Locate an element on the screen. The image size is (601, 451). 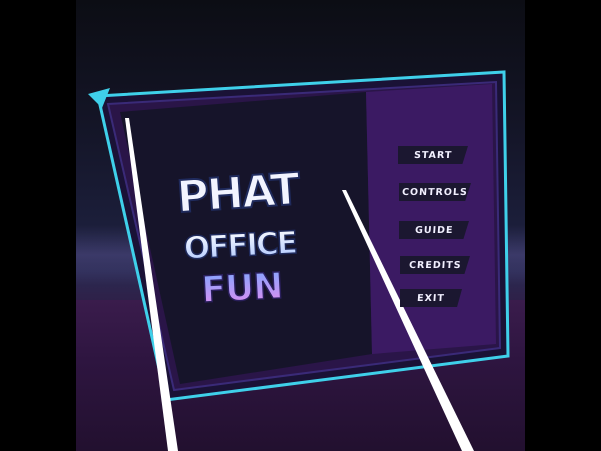
credits-button: CREDITS is located at coordinates (435, 265).